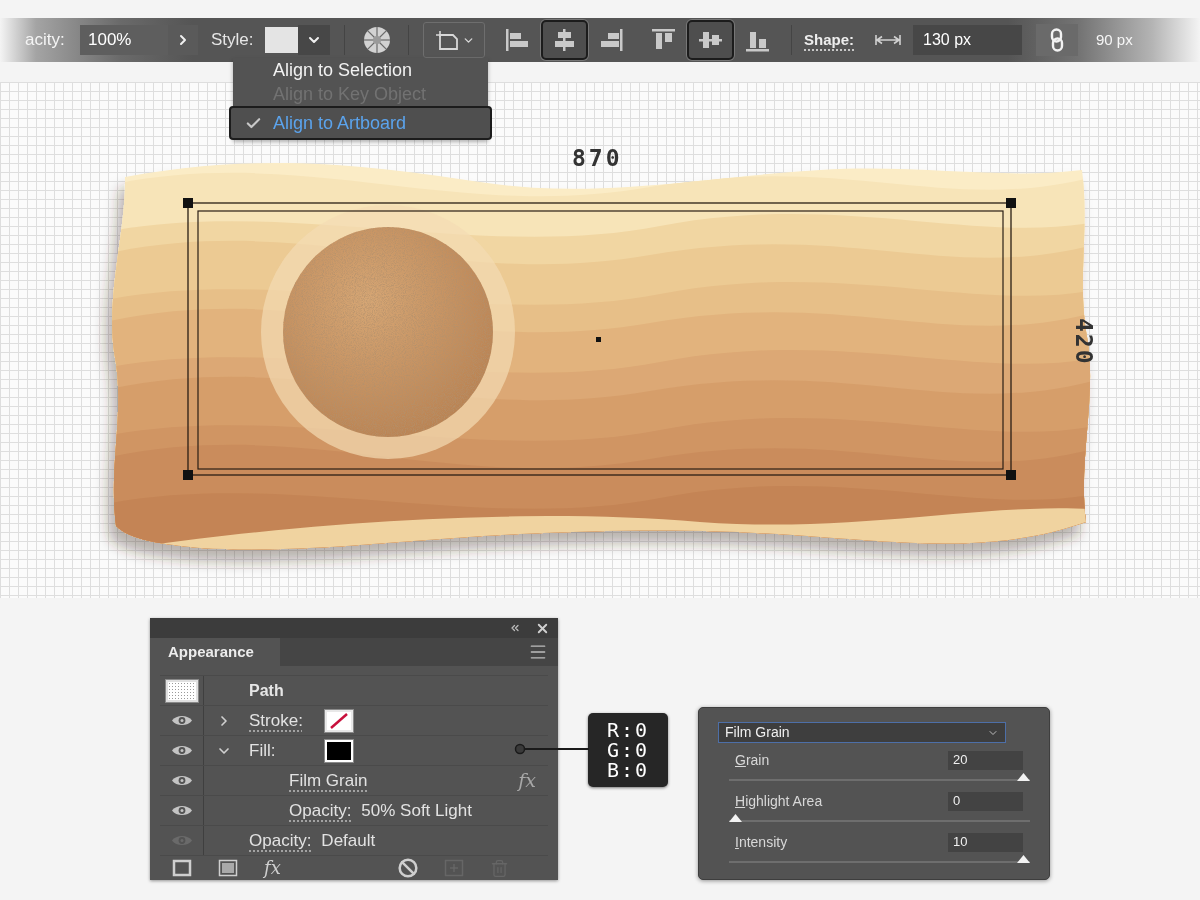 The height and width of the screenshot is (900, 1200). Describe the element at coordinates (339, 720) in the screenshot. I see `no-color-swatch-icon` at that location.